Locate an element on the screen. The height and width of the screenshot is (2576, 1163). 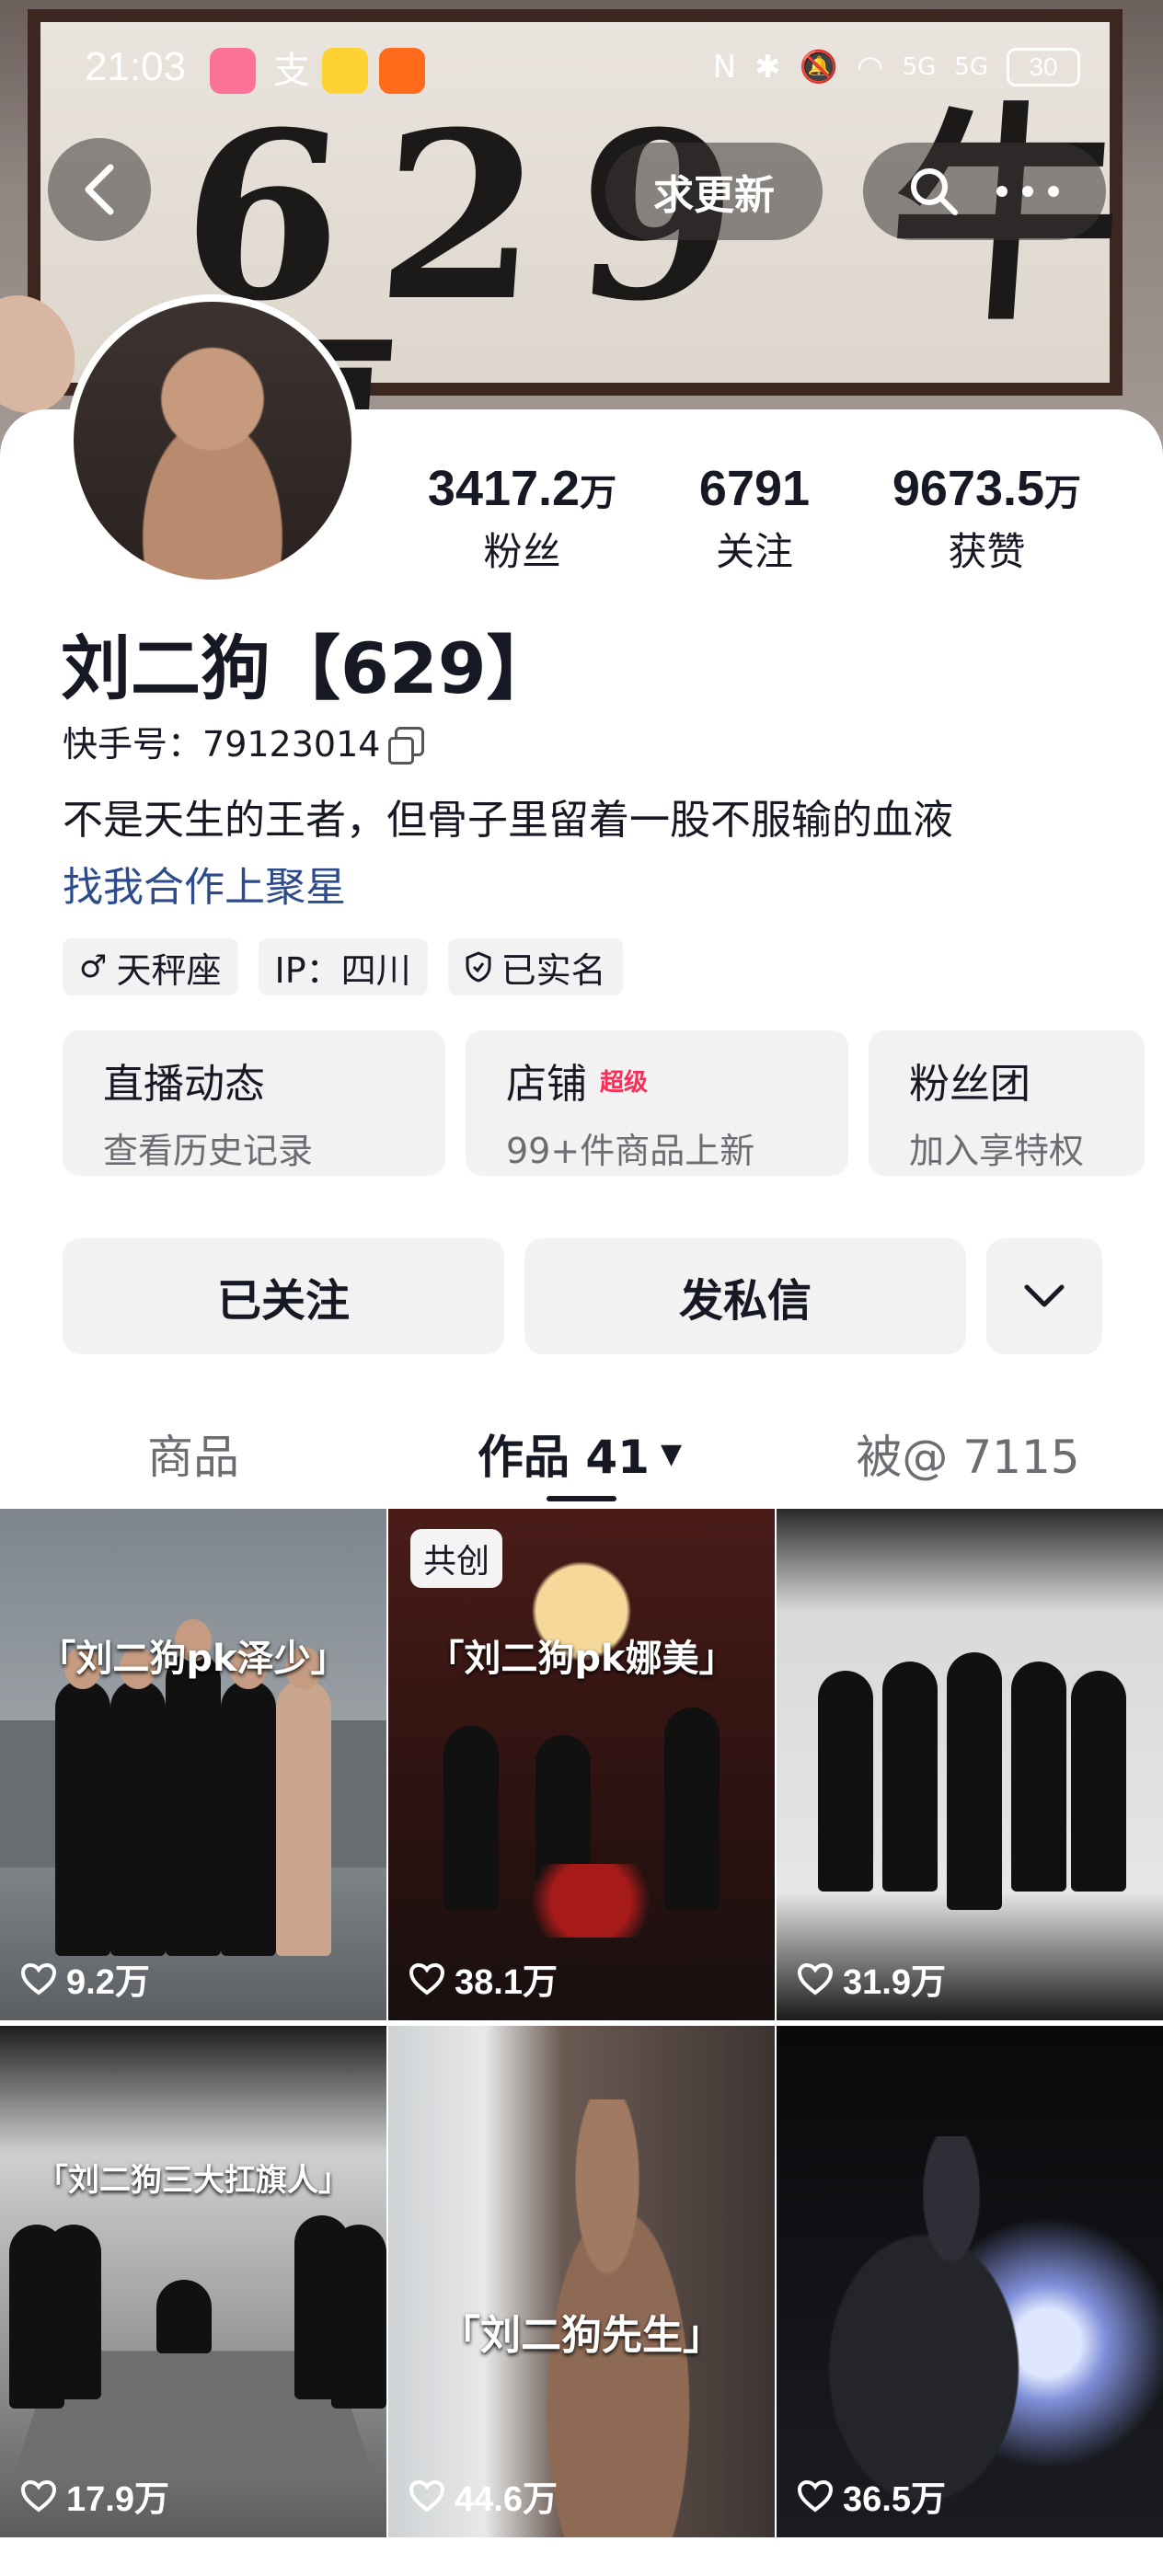
tab-mentions: 被@ 7115 is located at coordinates (968, 1454).